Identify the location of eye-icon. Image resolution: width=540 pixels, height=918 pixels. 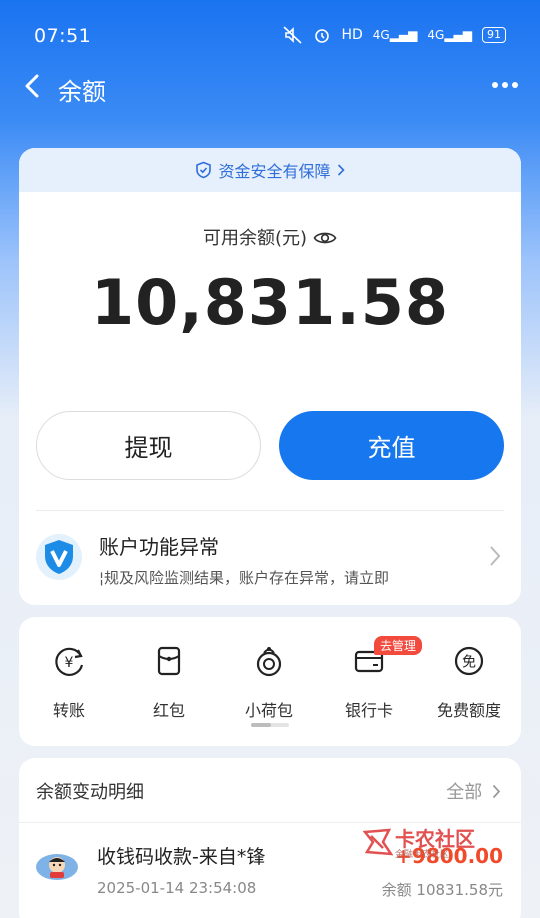
(325, 238).